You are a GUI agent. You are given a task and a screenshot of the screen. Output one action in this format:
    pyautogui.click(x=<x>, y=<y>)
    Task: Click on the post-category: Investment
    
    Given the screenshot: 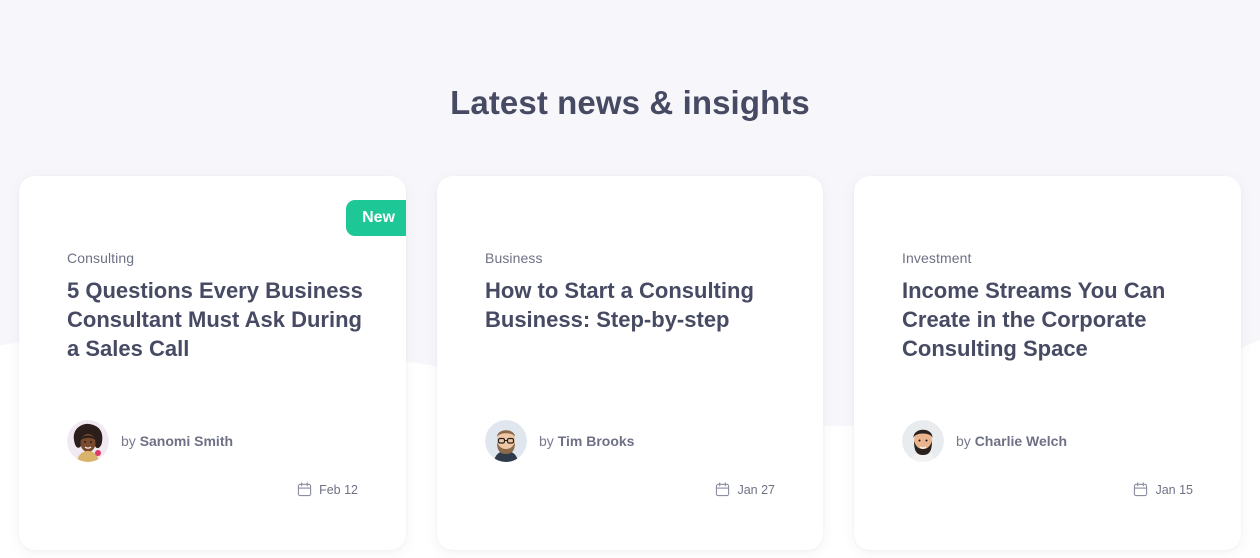 What is the action you would take?
    pyautogui.click(x=936, y=258)
    